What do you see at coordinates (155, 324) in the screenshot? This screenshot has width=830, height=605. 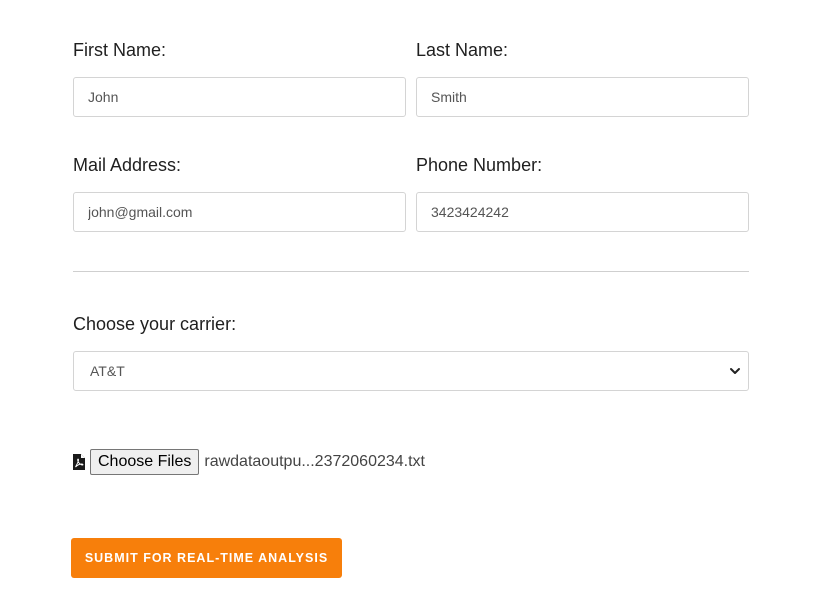 I see `carrier-label: Choose your carrier:` at bounding box center [155, 324].